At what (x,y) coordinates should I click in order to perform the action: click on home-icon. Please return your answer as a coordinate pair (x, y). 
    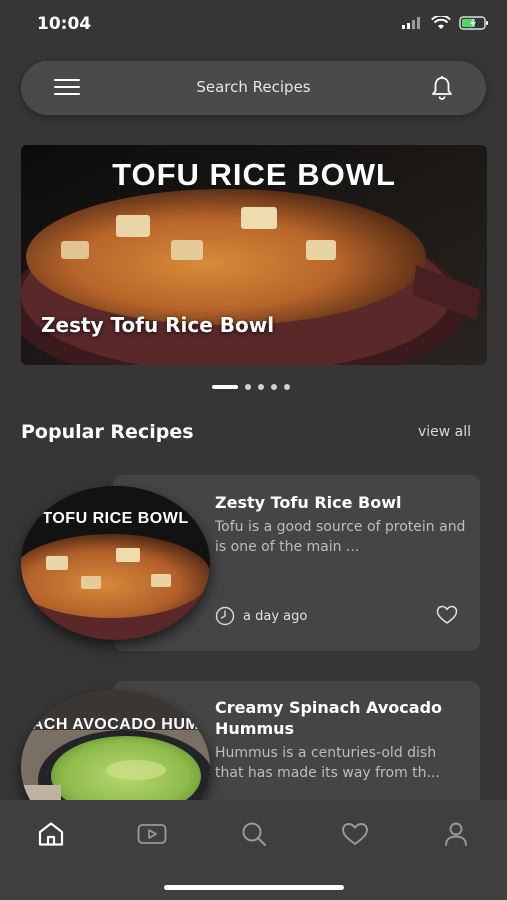
    Looking at the image, I should click on (51, 834).